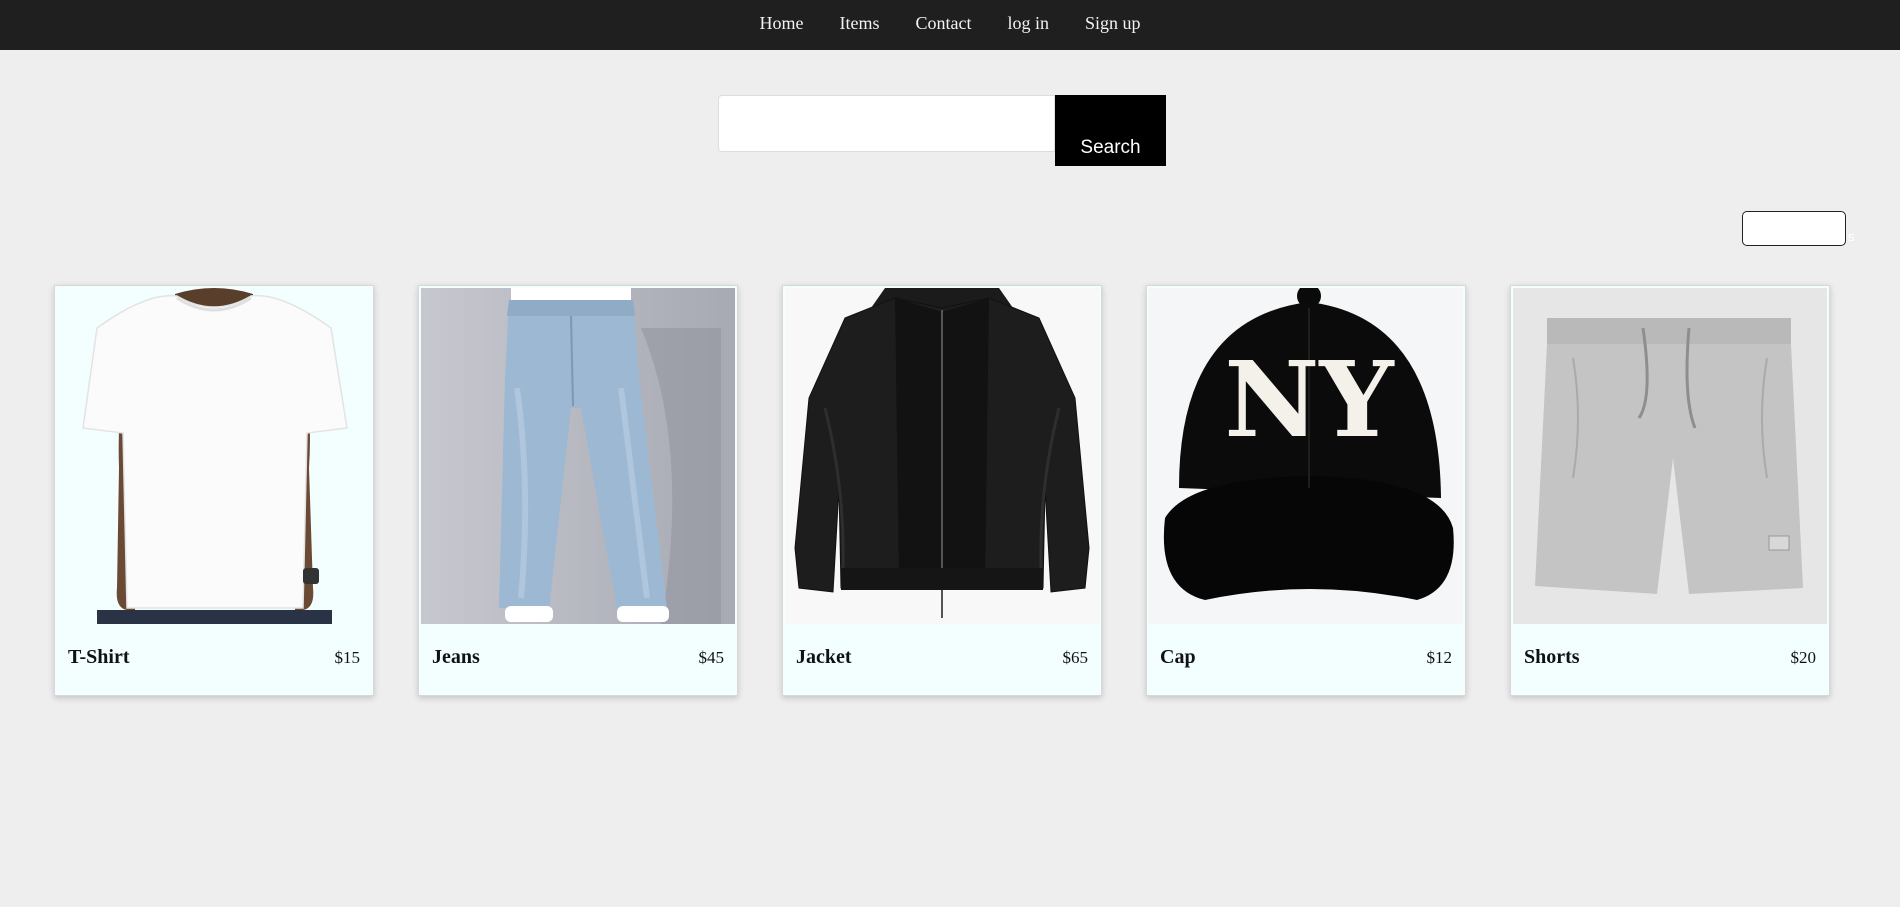 This screenshot has height=907, width=1900. I want to click on search-button: Search, so click(1110, 130).